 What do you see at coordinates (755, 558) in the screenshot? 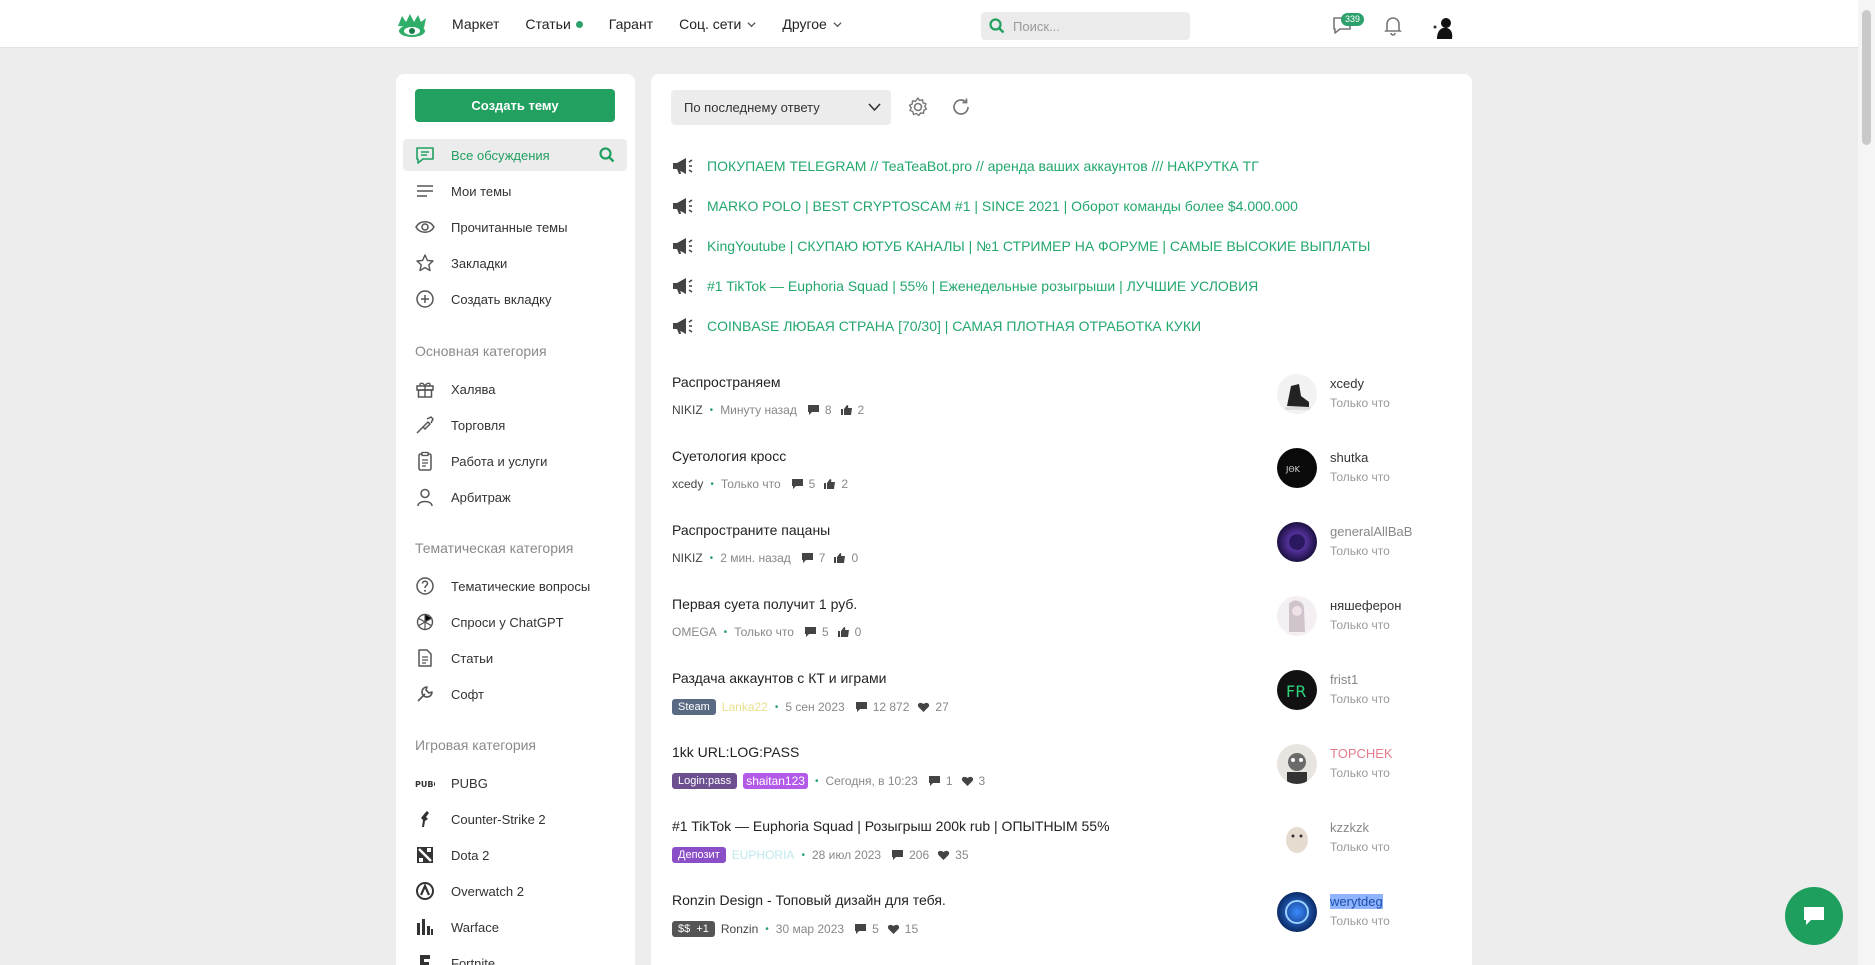
I see `thread-time: 2 мин. назад` at bounding box center [755, 558].